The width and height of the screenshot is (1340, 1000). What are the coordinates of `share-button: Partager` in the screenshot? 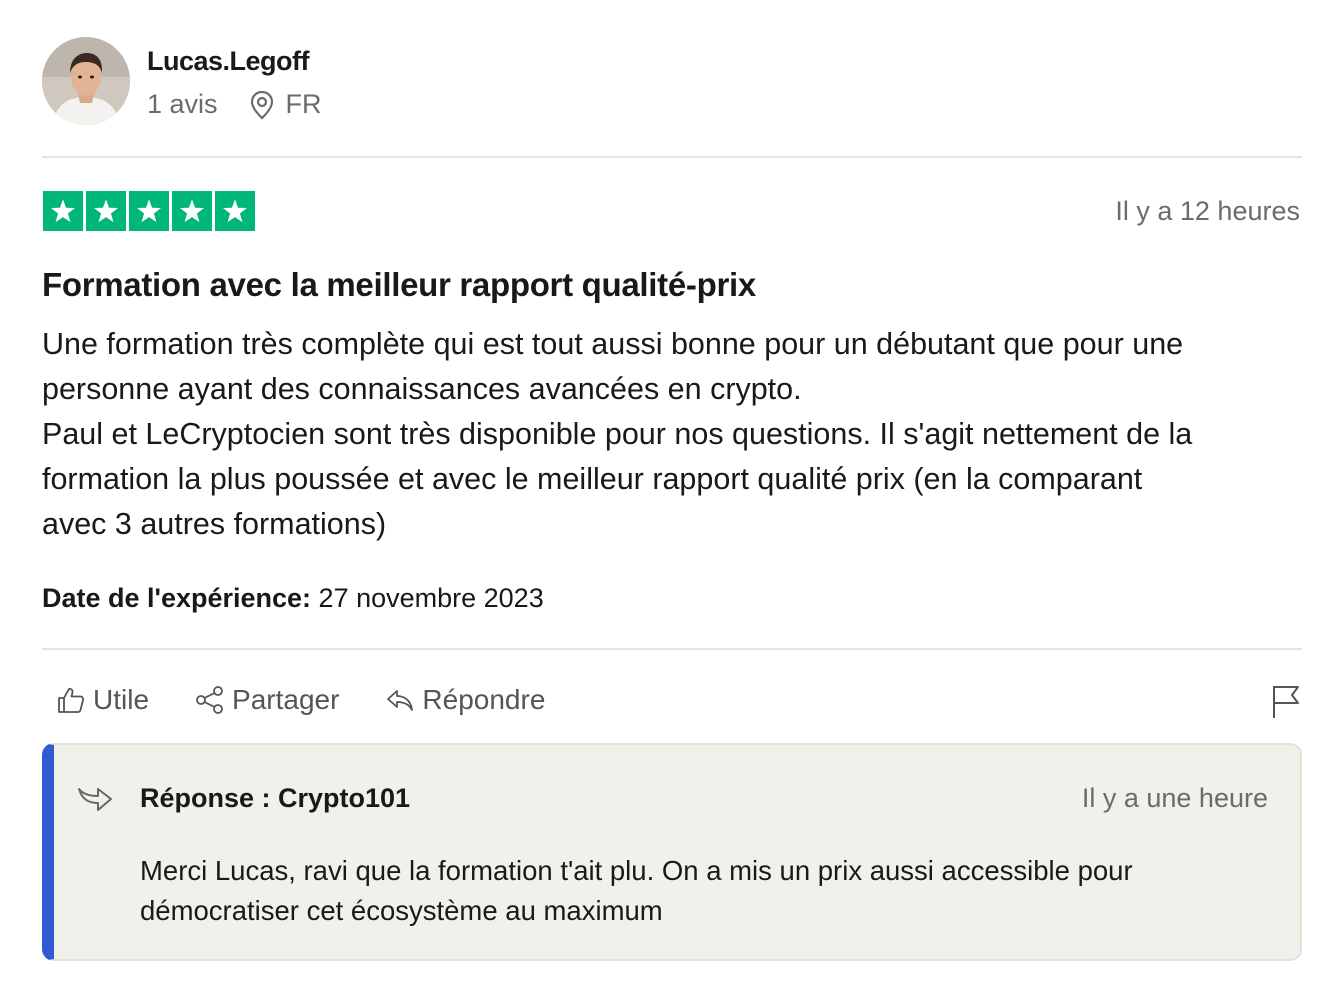 It's located at (267, 700).